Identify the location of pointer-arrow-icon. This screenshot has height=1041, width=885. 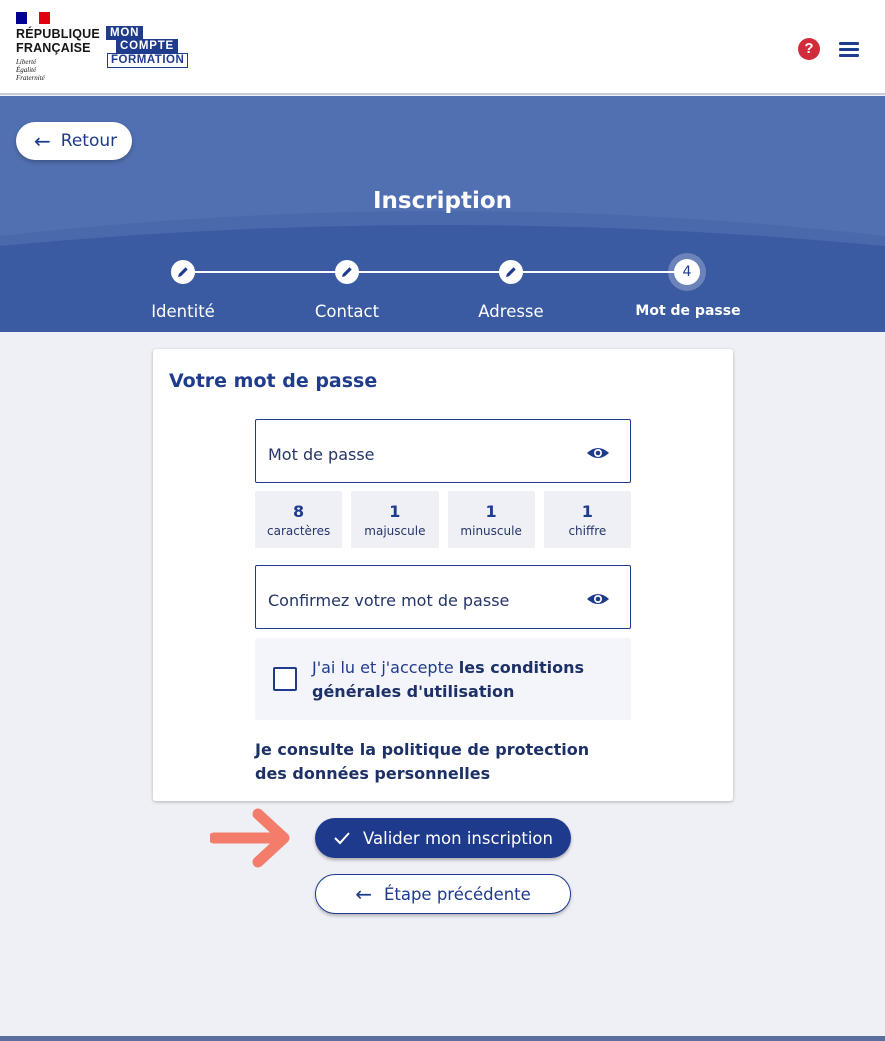
(250, 838).